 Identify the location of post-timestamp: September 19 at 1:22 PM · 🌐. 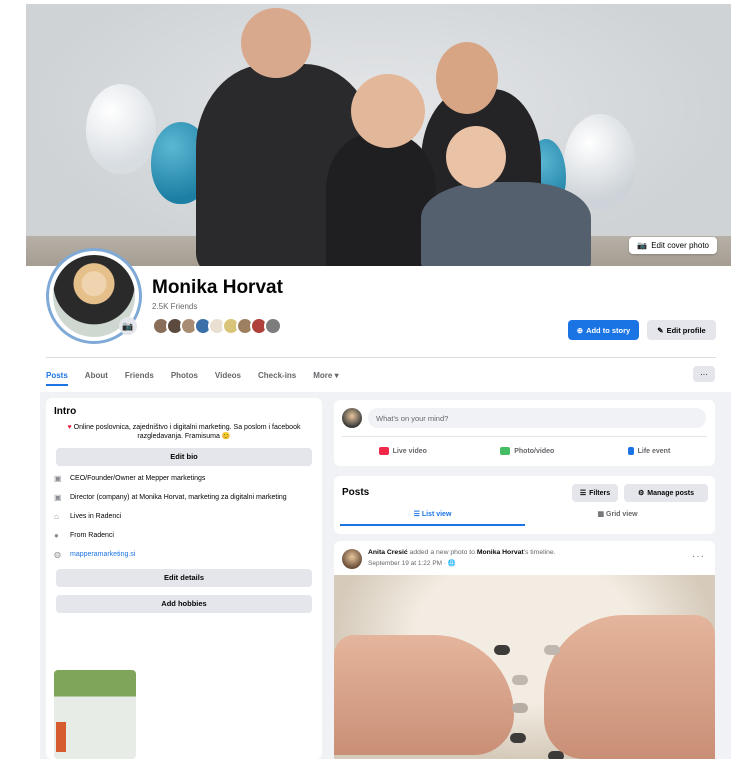
(412, 563).